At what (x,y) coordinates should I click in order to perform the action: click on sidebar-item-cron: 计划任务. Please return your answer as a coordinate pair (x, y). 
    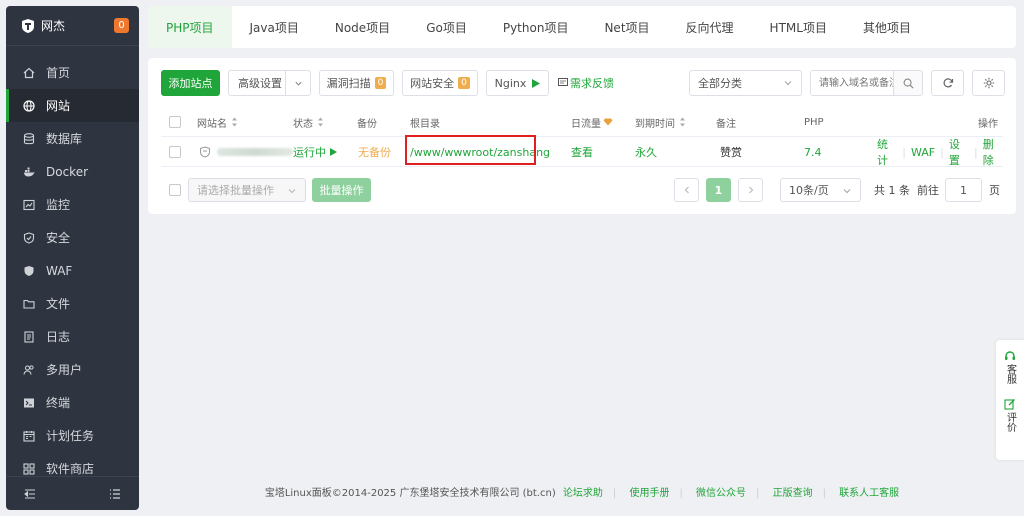
    Looking at the image, I should click on (72, 435).